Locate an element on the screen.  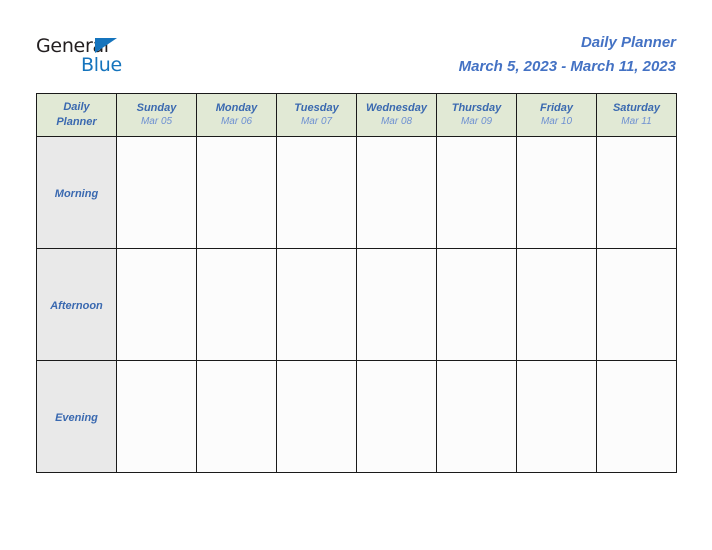
slot-evening-tuesday is located at coordinates (316, 416).